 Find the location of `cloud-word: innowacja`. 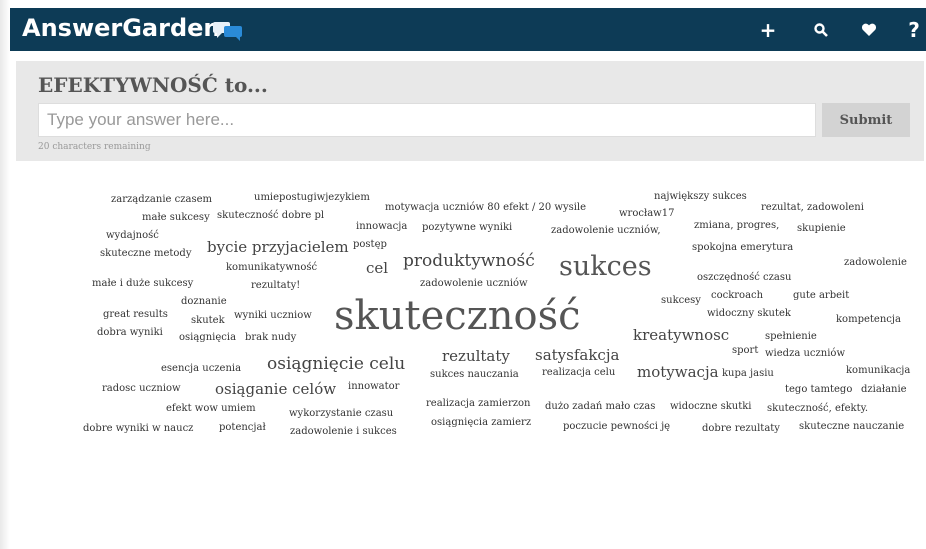

cloud-word: innowacja is located at coordinates (381, 227).